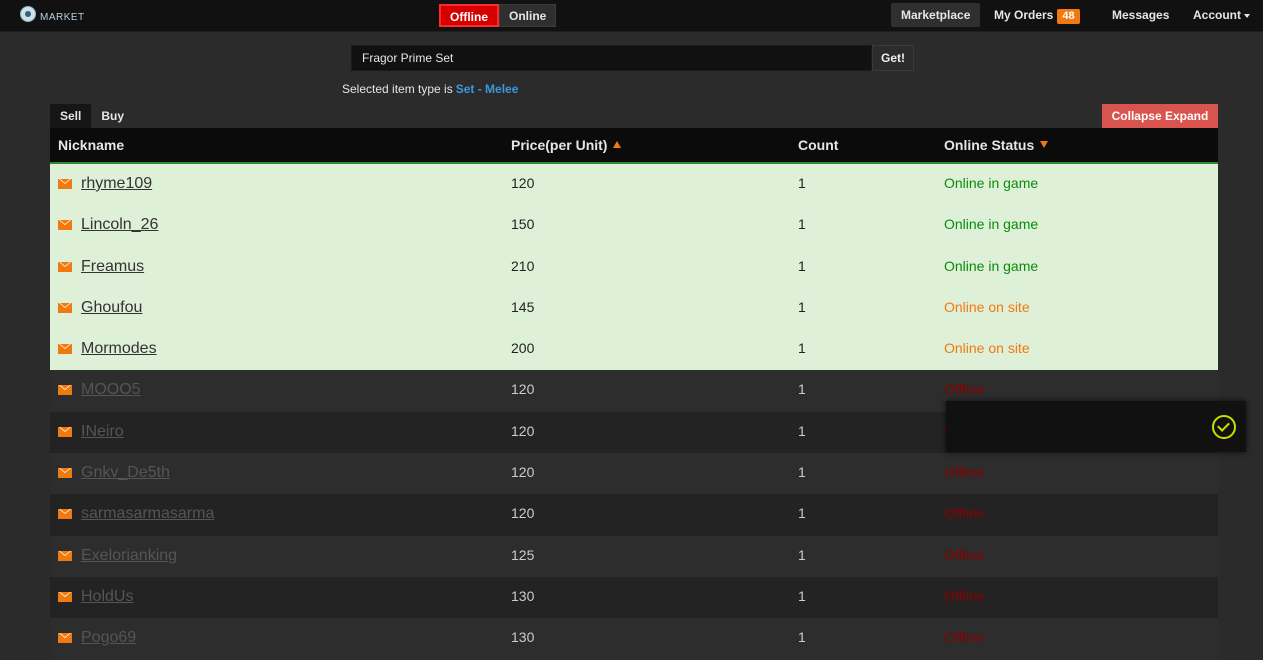  I want to click on sort-asc-icon, so click(617, 144).